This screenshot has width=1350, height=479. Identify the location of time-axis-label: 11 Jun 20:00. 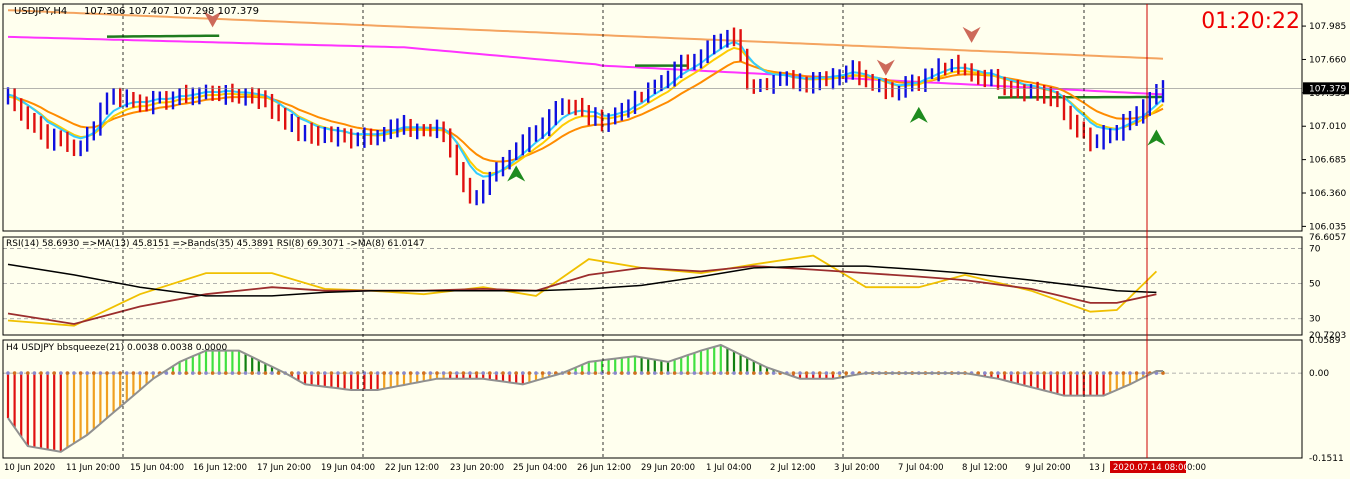
(93, 468).